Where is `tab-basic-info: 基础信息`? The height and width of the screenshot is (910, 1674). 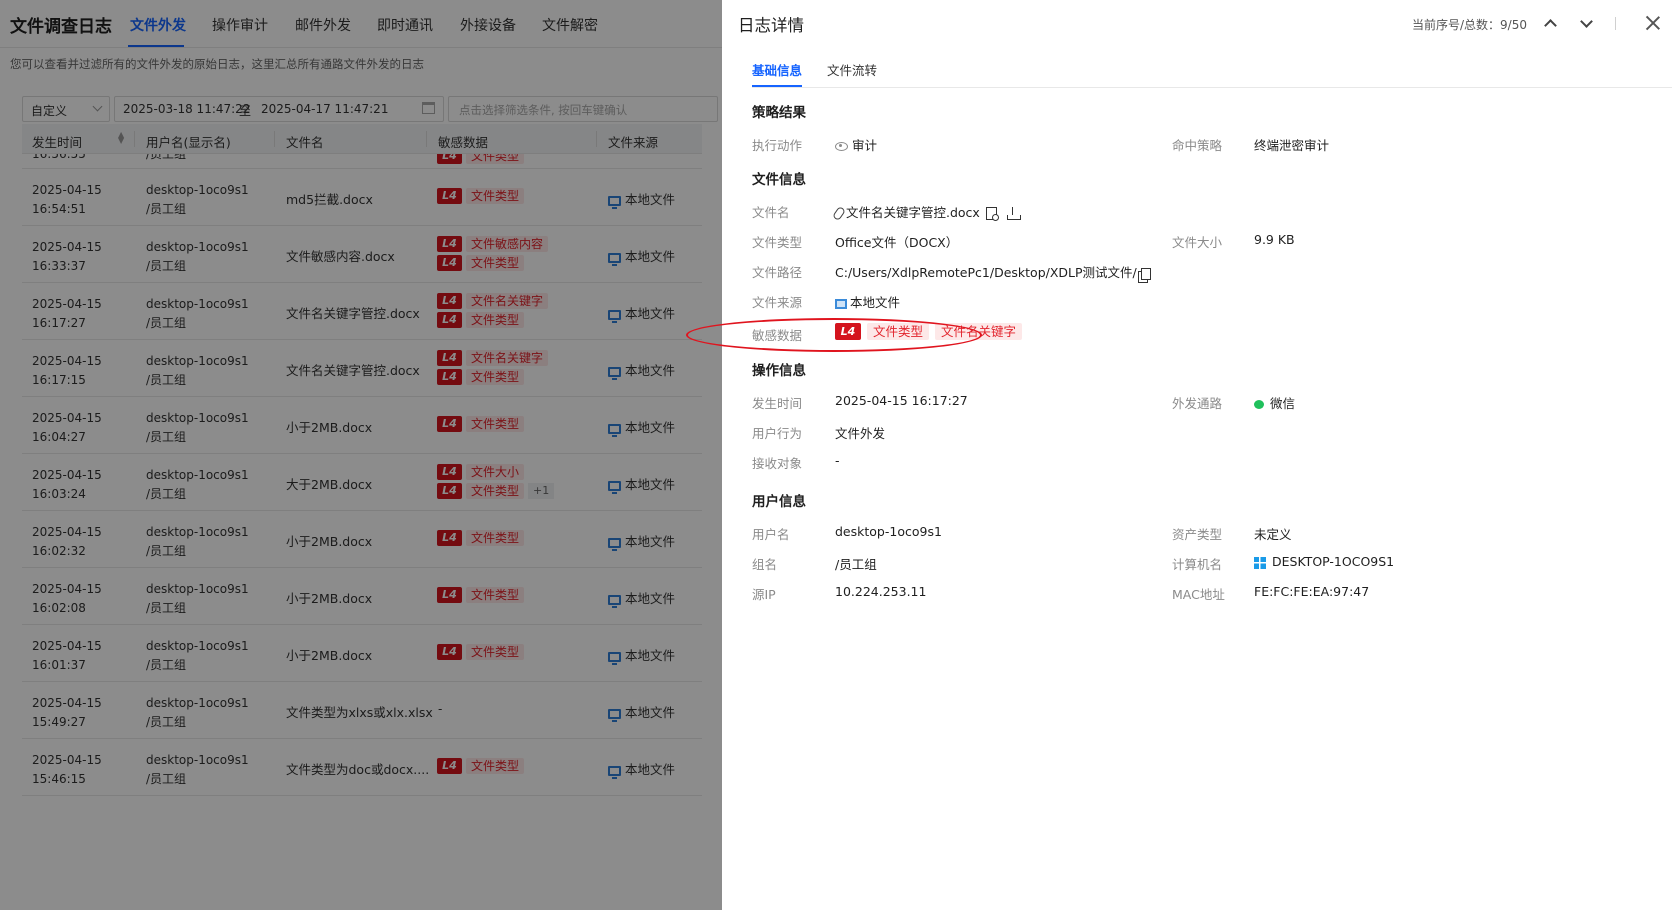 tab-basic-info: 基础信息 is located at coordinates (777, 69).